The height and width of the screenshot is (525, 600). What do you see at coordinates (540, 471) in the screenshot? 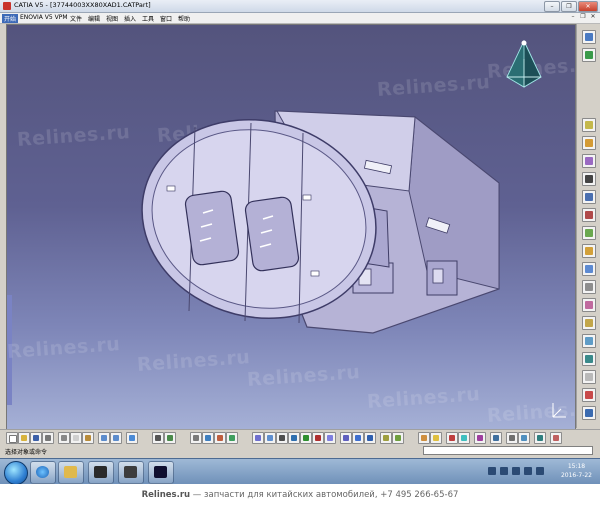
I see `tray-action-icon` at bounding box center [540, 471].